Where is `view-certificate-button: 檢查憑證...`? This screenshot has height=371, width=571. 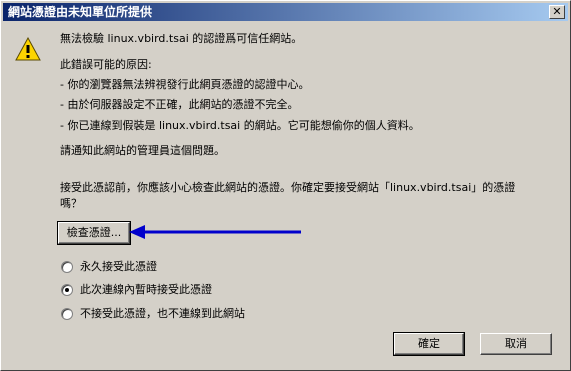
view-certificate-button: 檢查憑證... is located at coordinates (94, 233).